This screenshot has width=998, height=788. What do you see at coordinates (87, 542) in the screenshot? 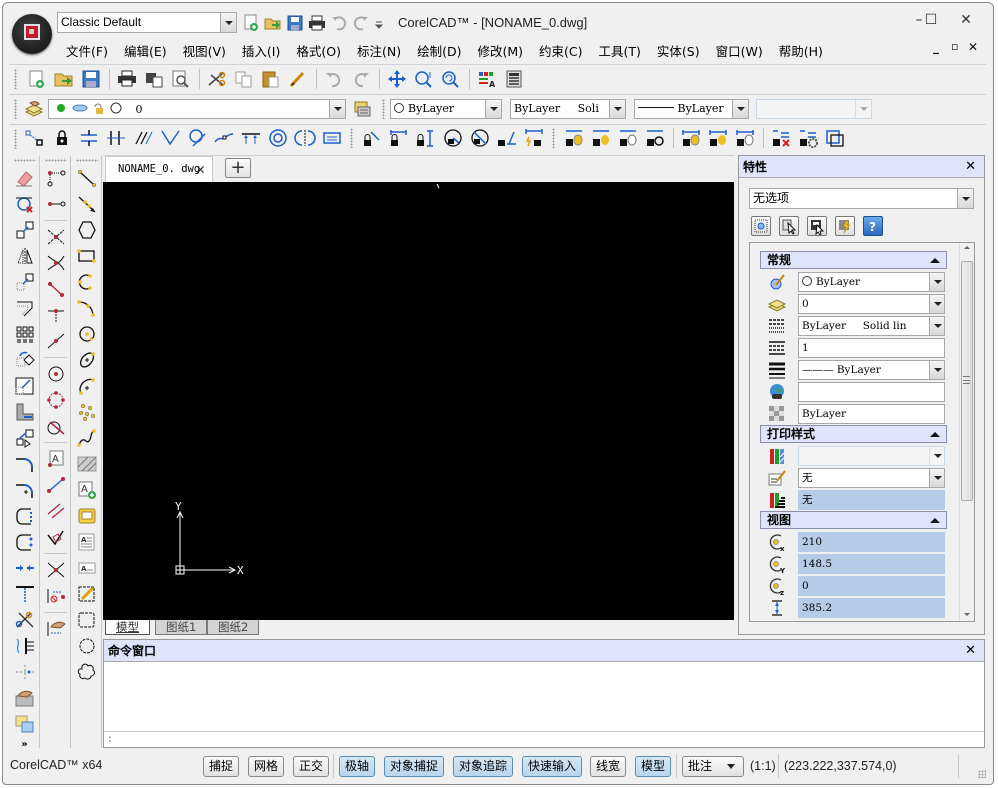
I see `multiline-text-icon: A` at bounding box center [87, 542].